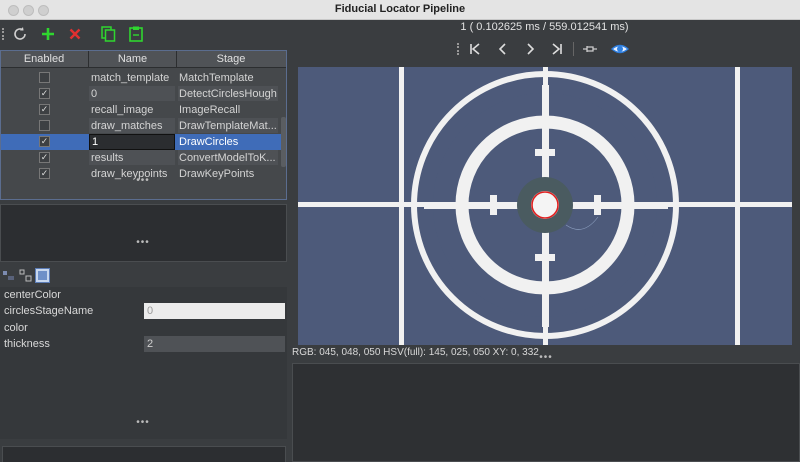 The height and width of the screenshot is (462, 800). Describe the element at coordinates (26, 276) in the screenshot. I see `sorted-view-icon` at that location.